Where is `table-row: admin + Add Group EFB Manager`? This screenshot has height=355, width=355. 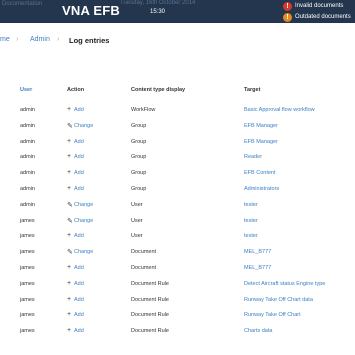
table-row: admin + Add Group EFB Manager is located at coordinates (177, 143).